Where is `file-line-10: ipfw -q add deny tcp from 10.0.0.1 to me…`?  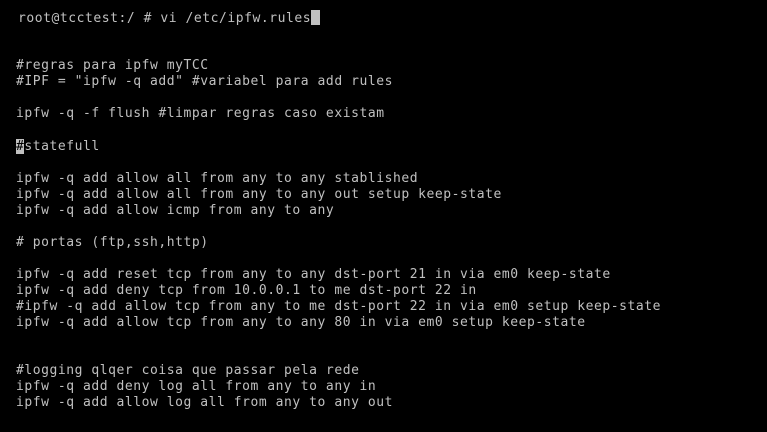
file-line-10: ipfw -q add deny tcp from 10.0.0.1 to me… is located at coordinates (246, 290).